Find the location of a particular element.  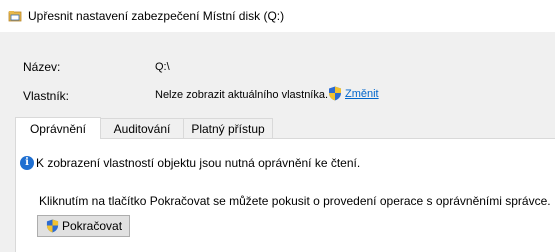

tab-auditing-label: Auditování is located at coordinates (142, 129).